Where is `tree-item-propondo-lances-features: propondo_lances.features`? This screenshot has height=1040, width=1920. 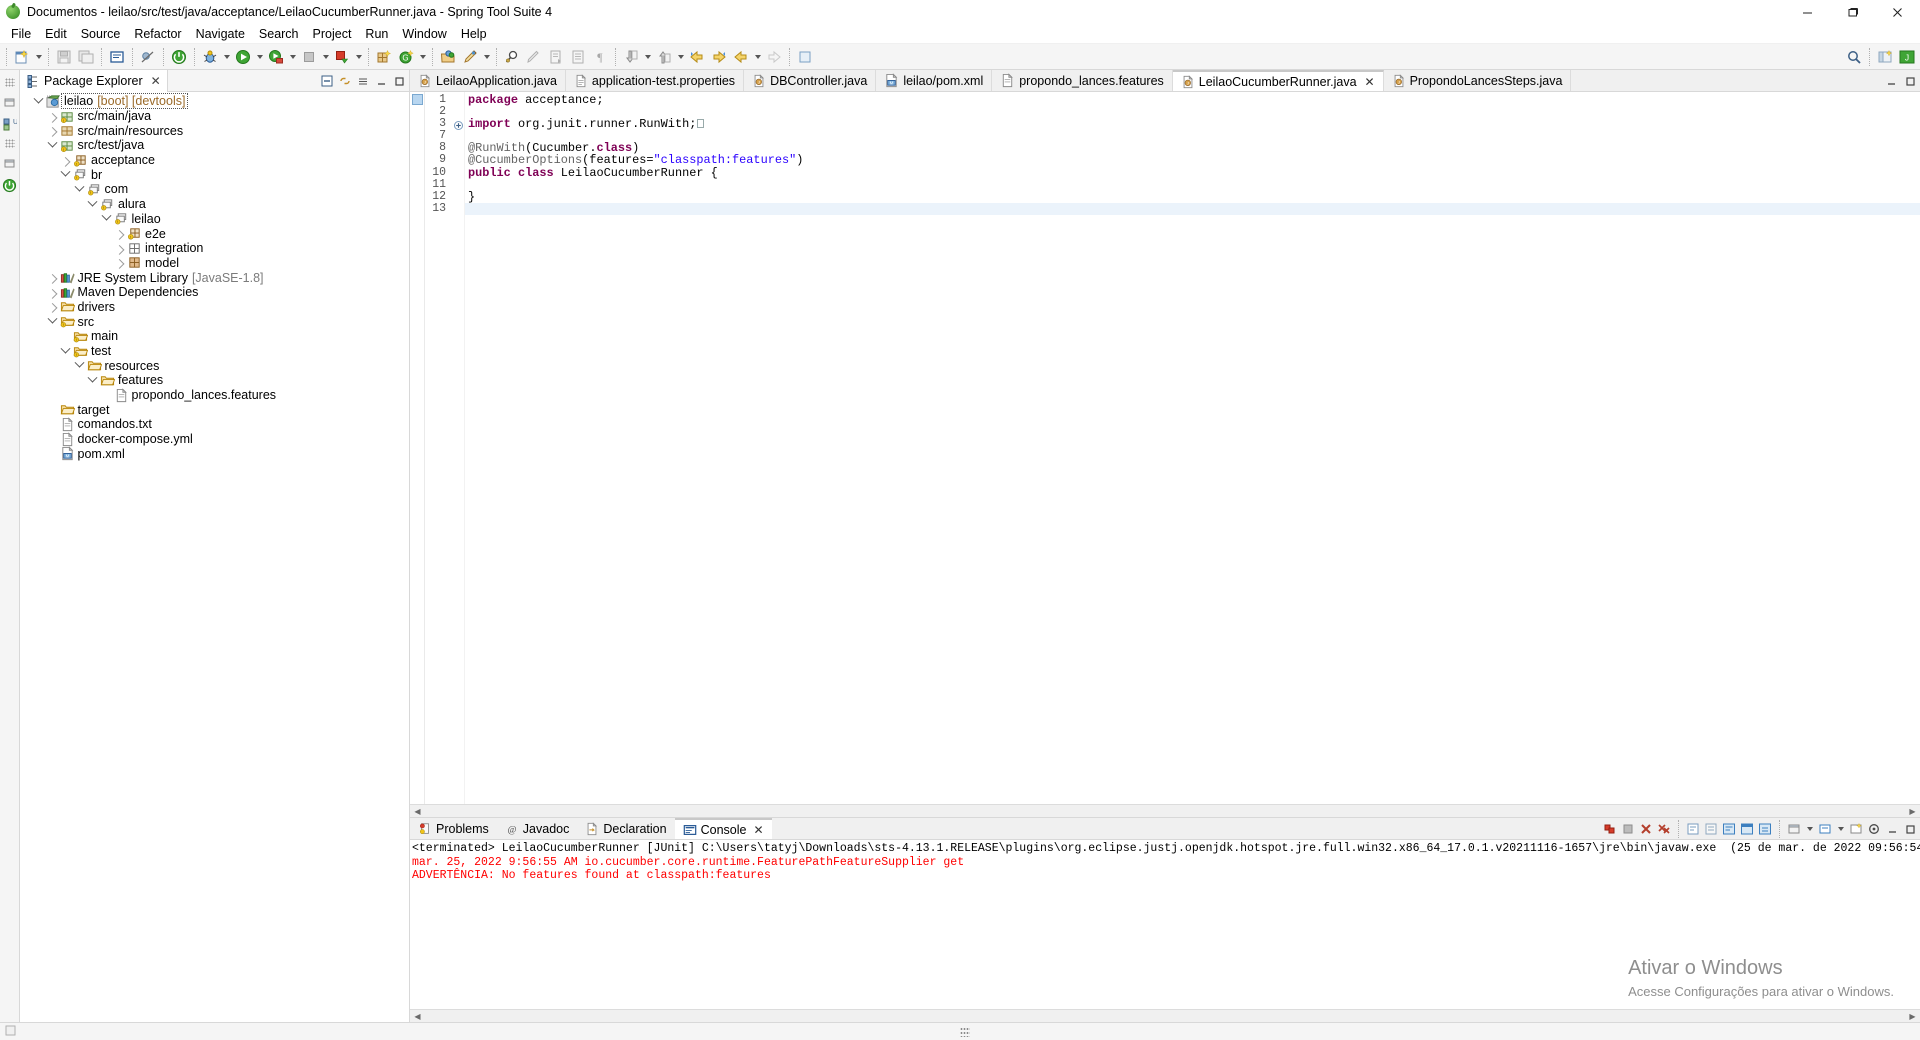 tree-item-propondo-lances-features: propondo_lances.features is located at coordinates (214, 395).